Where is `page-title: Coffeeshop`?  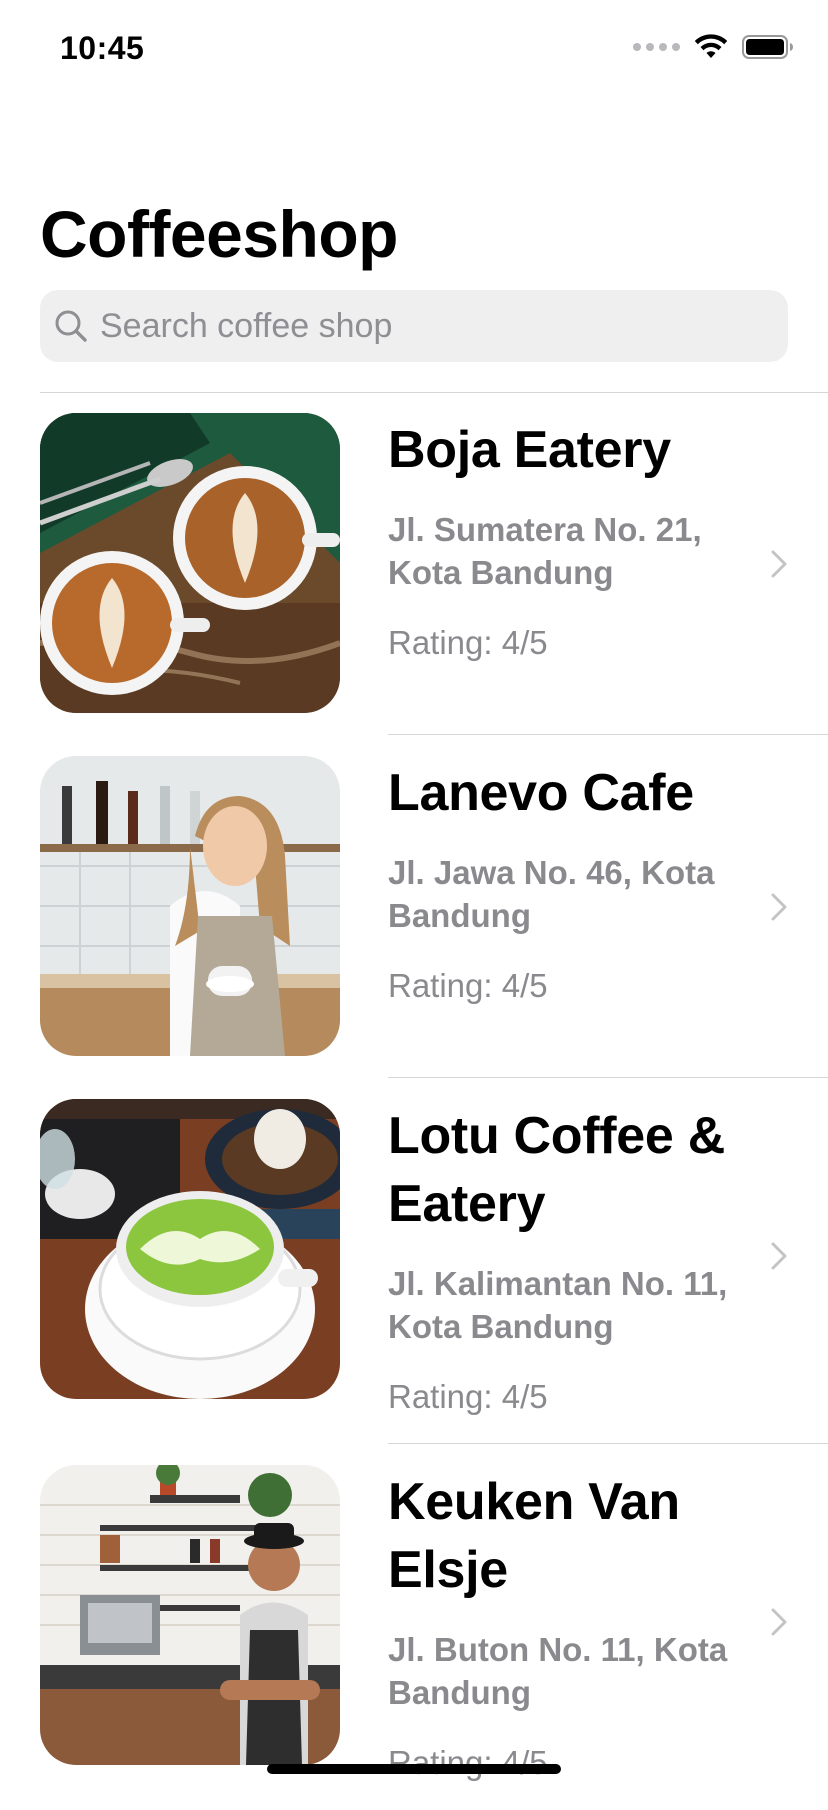 page-title: Coffeeshop is located at coordinates (219, 234).